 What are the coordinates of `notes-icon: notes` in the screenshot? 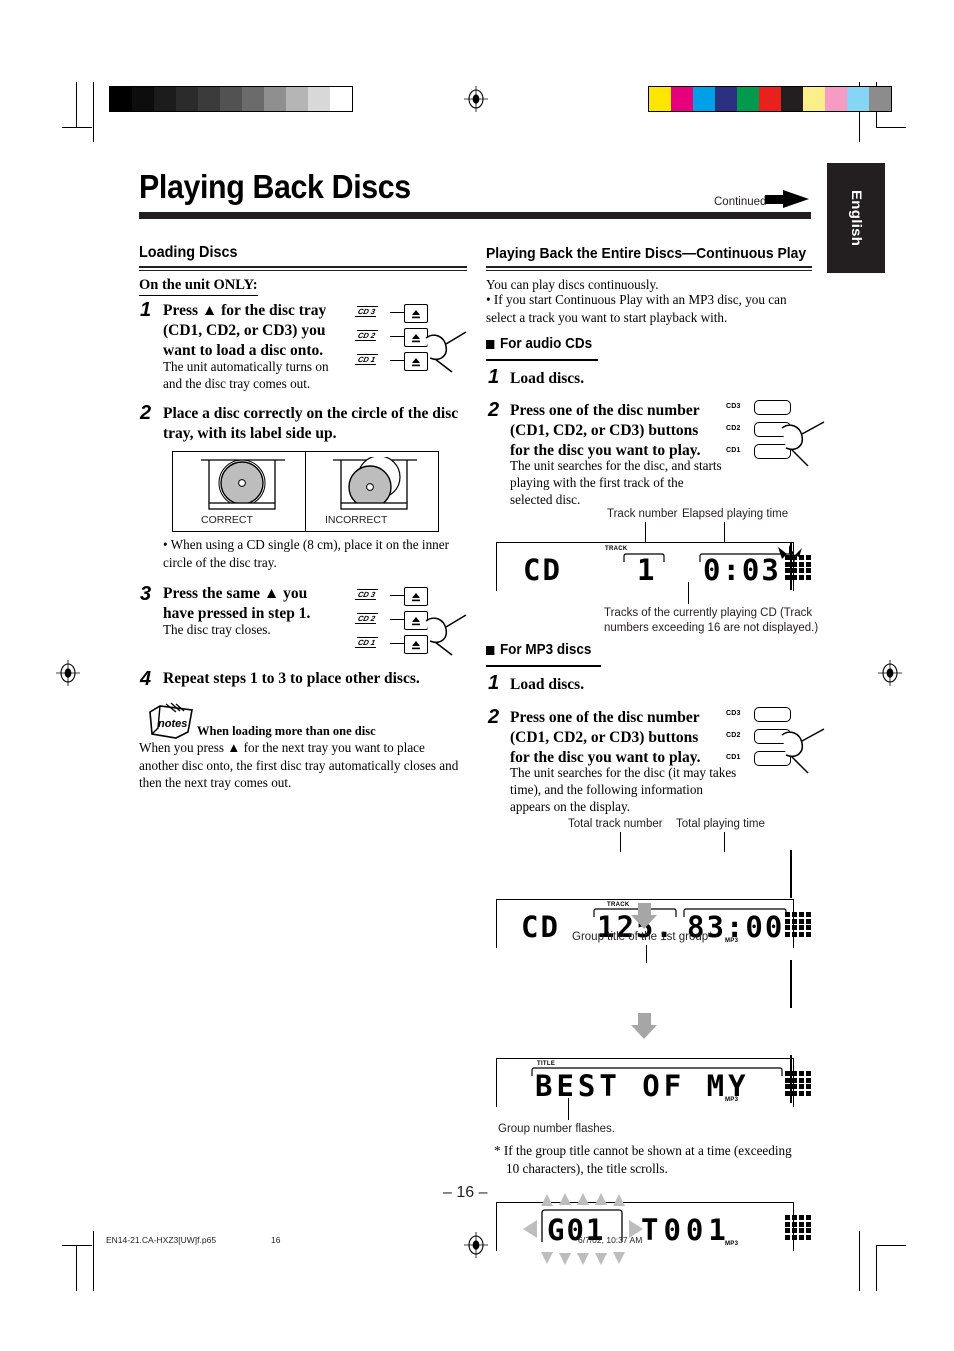 It's located at (171, 720).